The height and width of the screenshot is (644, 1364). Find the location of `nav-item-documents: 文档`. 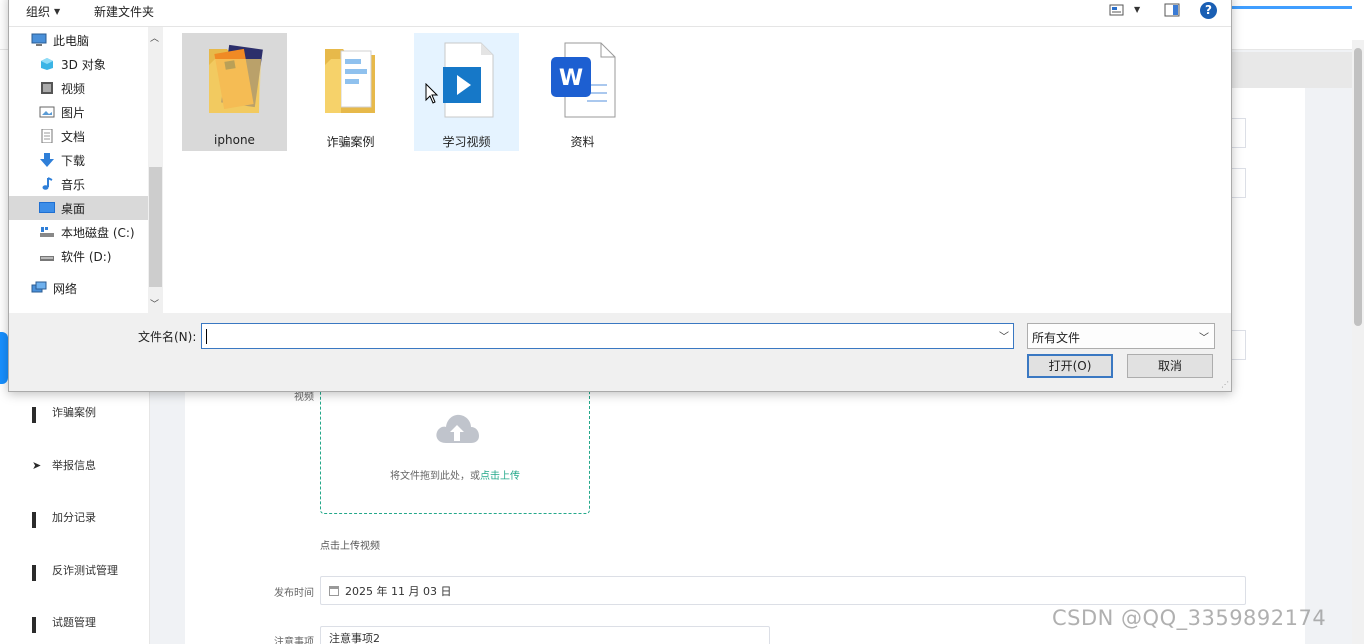

nav-item-documents: 文档 is located at coordinates (78, 136).